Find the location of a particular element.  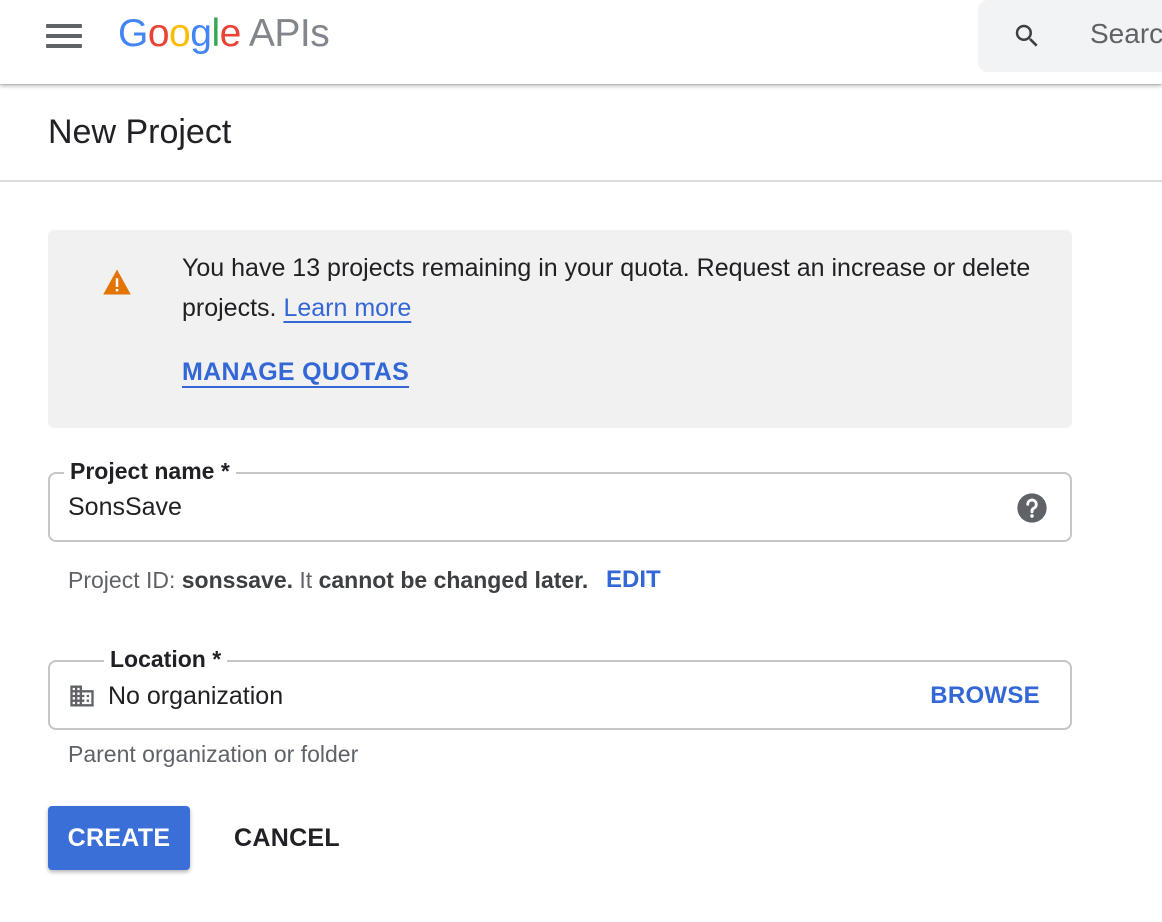

top-app-bar: Google APIs is located at coordinates (581, 42).